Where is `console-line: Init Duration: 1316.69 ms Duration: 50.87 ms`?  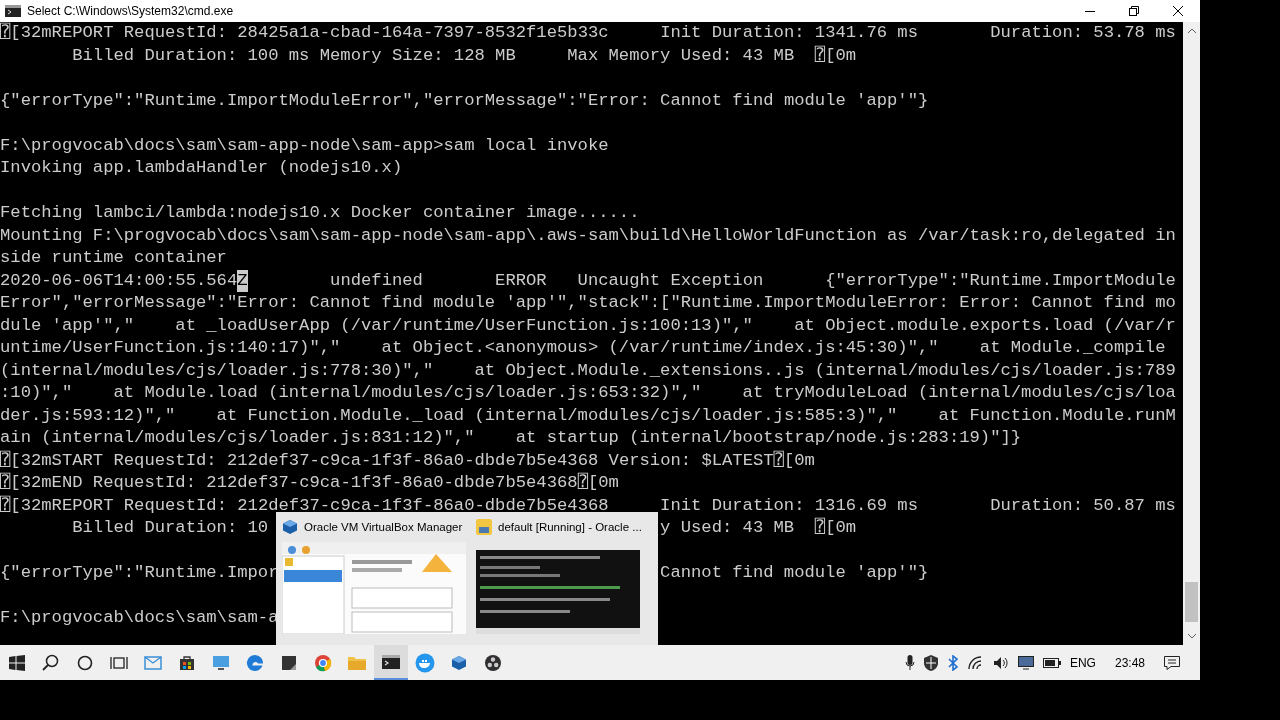 console-line: Init Duration: 1316.69 ms Duration: 50.87 ms is located at coordinates (918, 505).